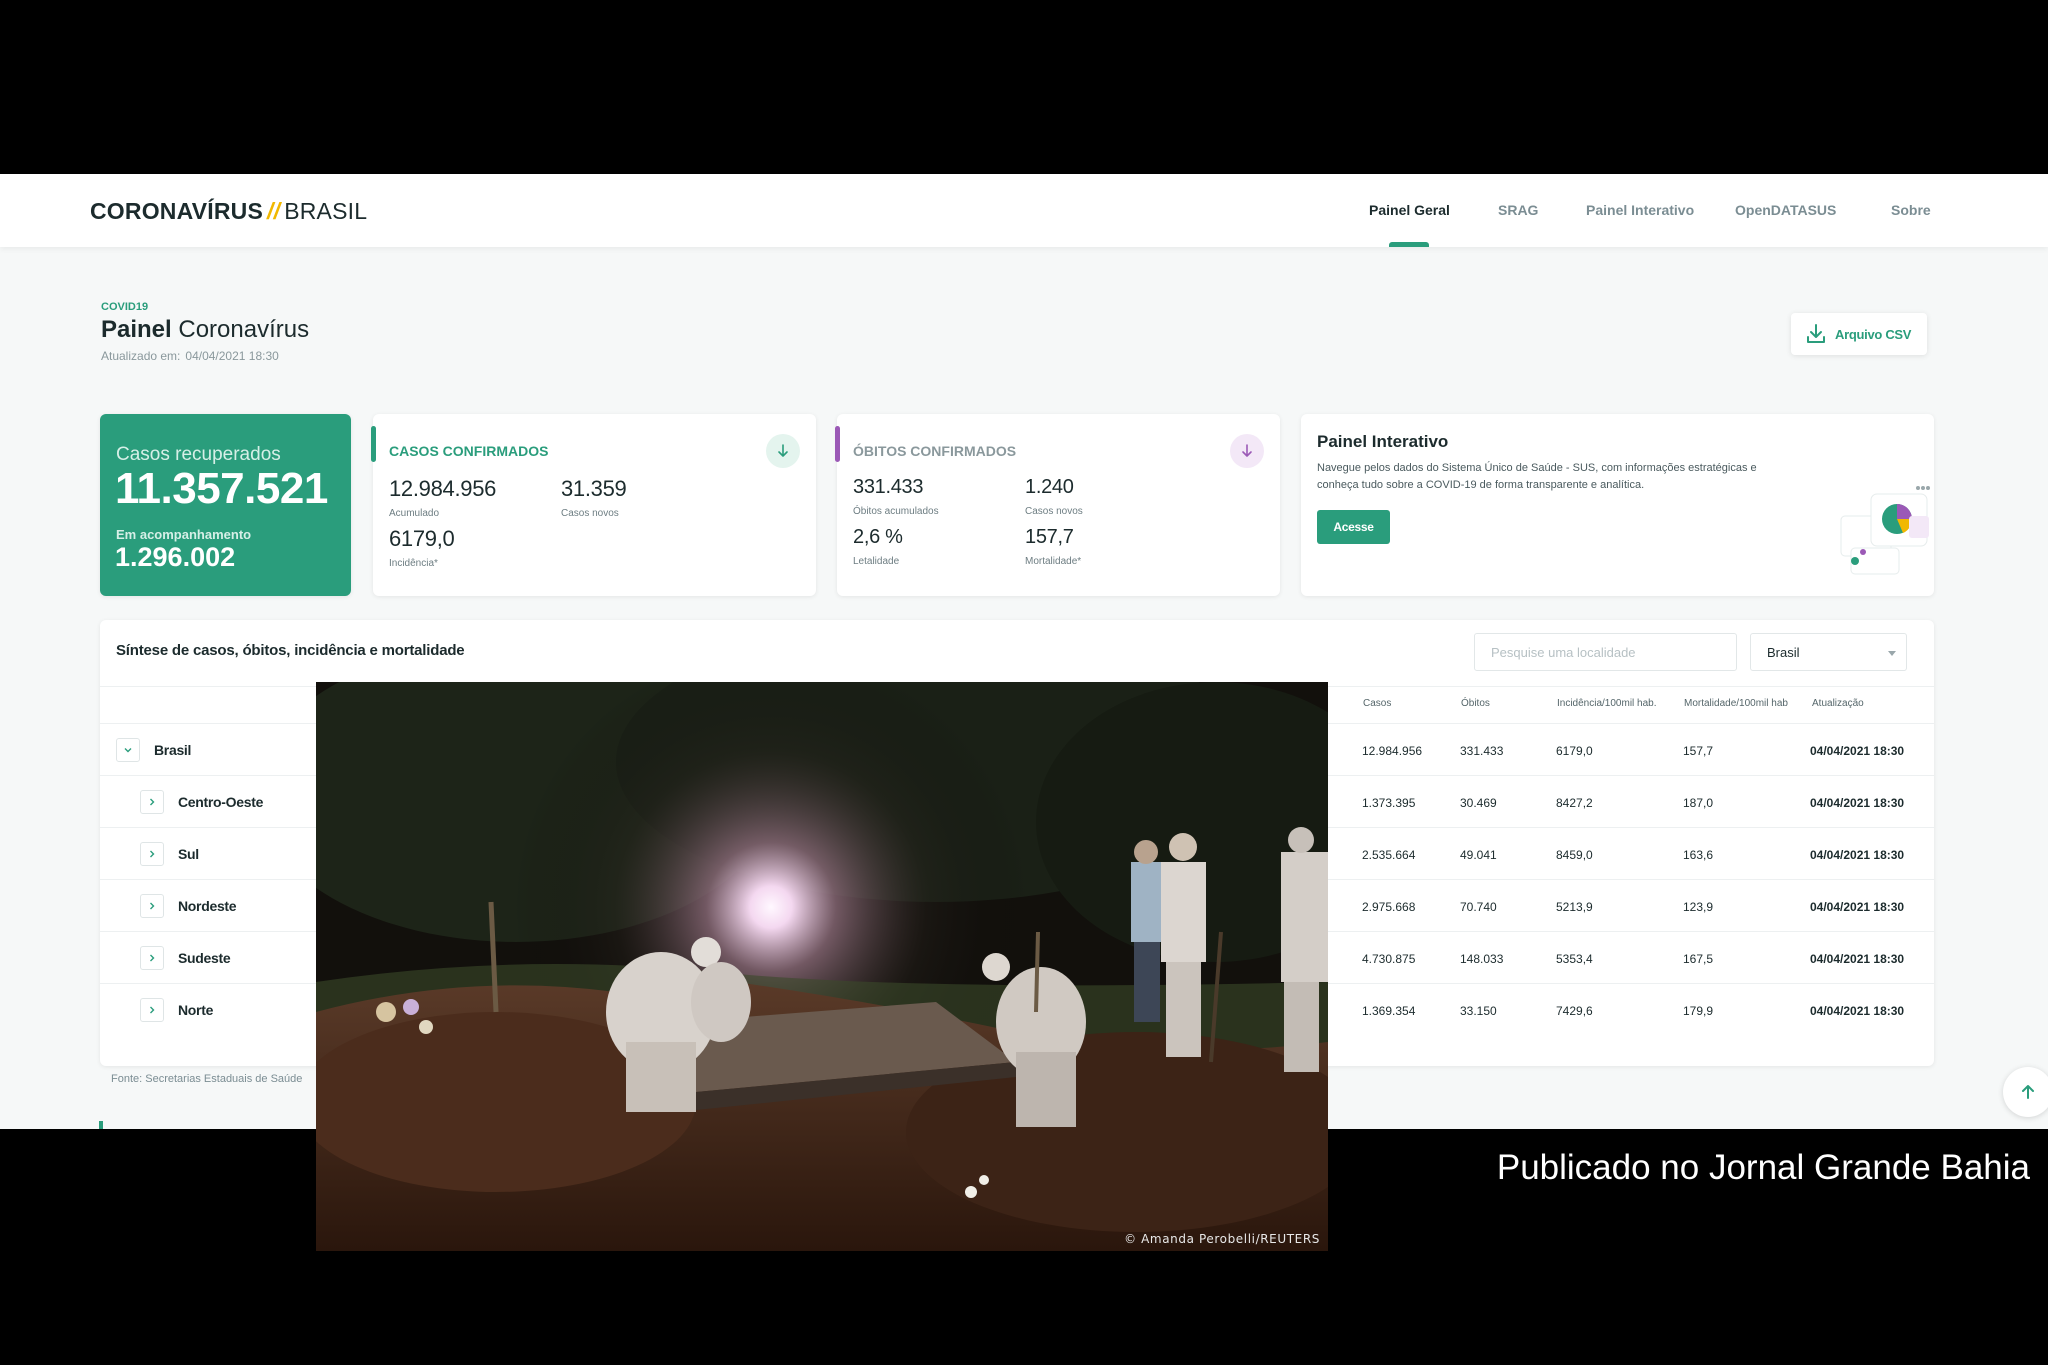 The width and height of the screenshot is (2048, 1365). I want to click on row-cases: 2.535.664, so click(1389, 855).